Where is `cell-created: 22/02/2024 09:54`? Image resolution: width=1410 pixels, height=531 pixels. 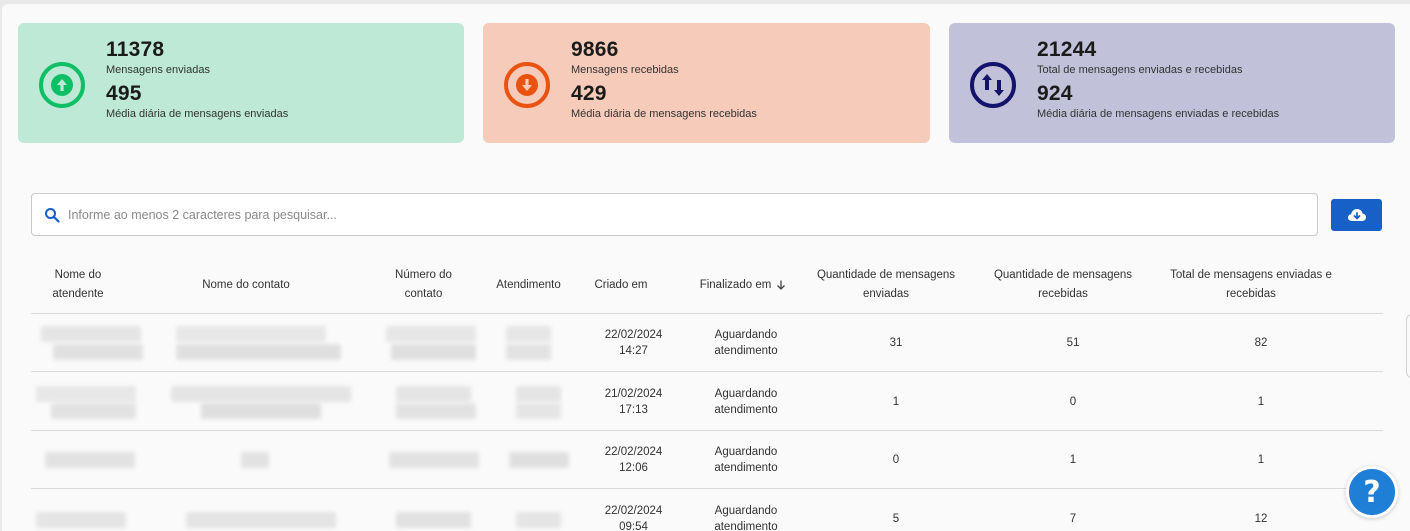
cell-created: 22/02/2024 09:54 is located at coordinates (633, 510).